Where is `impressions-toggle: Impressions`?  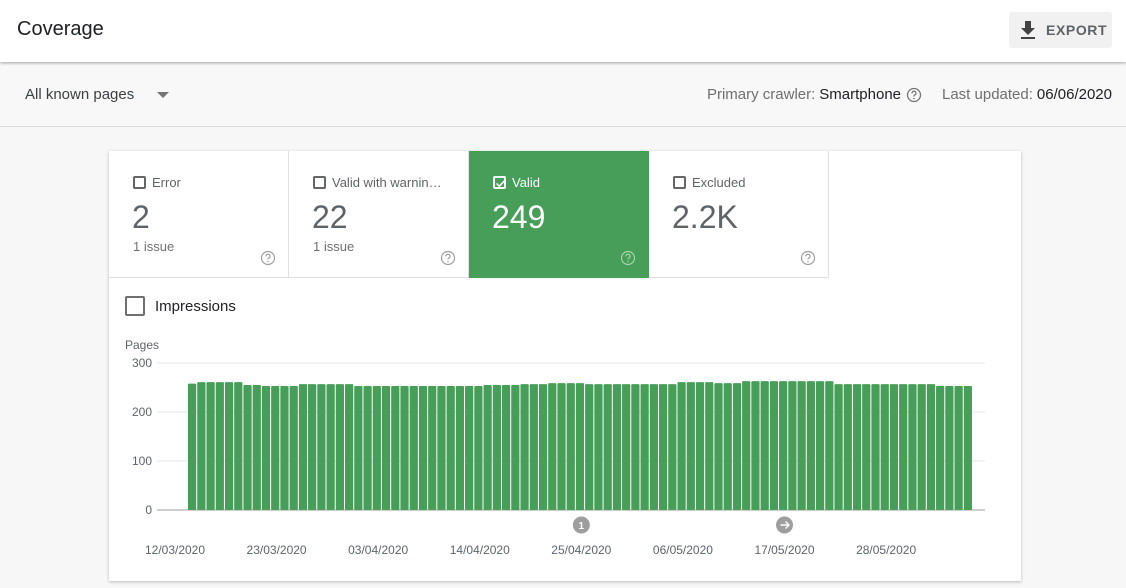 impressions-toggle: Impressions is located at coordinates (180, 306).